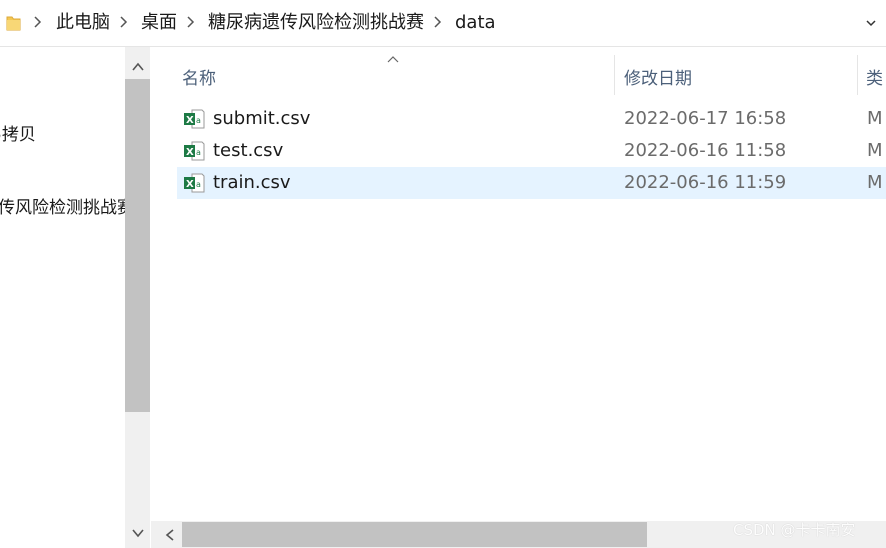 This screenshot has height=548, width=886. Describe the element at coordinates (414, 534) in the screenshot. I see `horizontal-scroll-thumb` at that location.